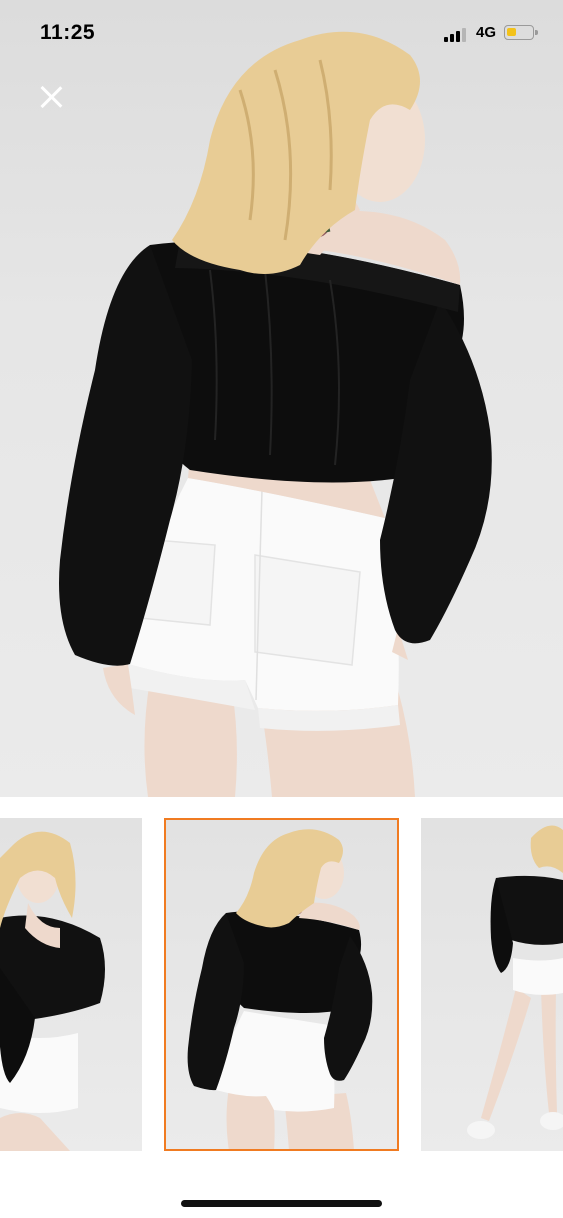 Image resolution: width=563 pixels, height=1218 pixels. I want to click on thumbnail-front-view, so click(71, 984).